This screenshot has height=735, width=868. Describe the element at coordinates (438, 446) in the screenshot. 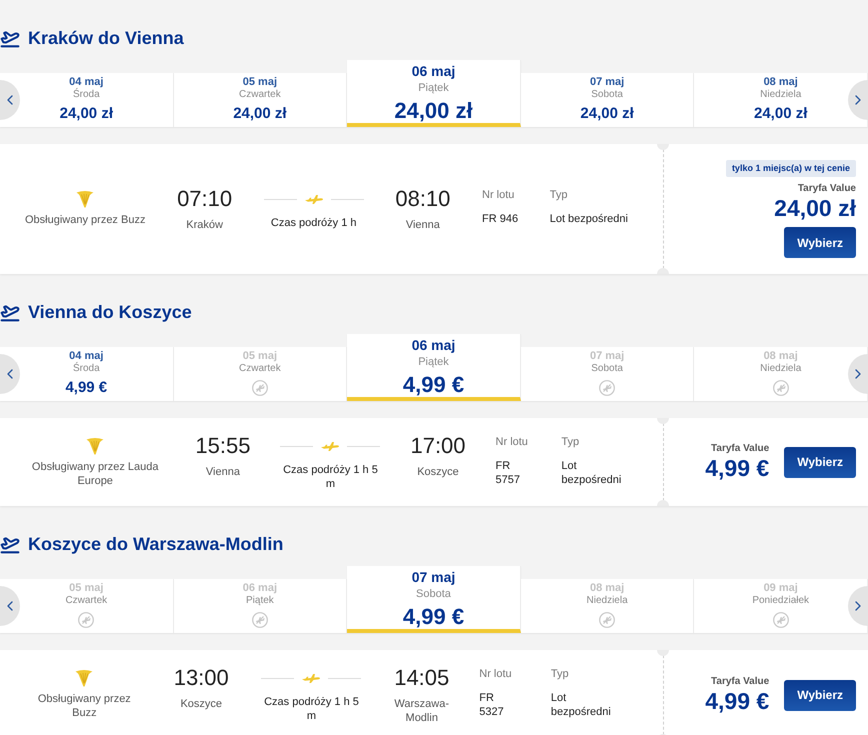

I see `arrival-time: 17:00` at that location.